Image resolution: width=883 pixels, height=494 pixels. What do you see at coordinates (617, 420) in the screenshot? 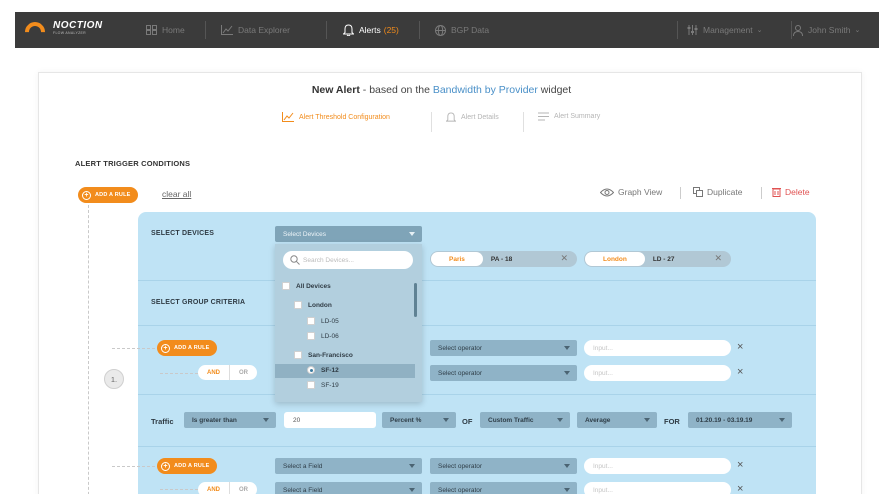
I see `aggregation-select: Average` at bounding box center [617, 420].